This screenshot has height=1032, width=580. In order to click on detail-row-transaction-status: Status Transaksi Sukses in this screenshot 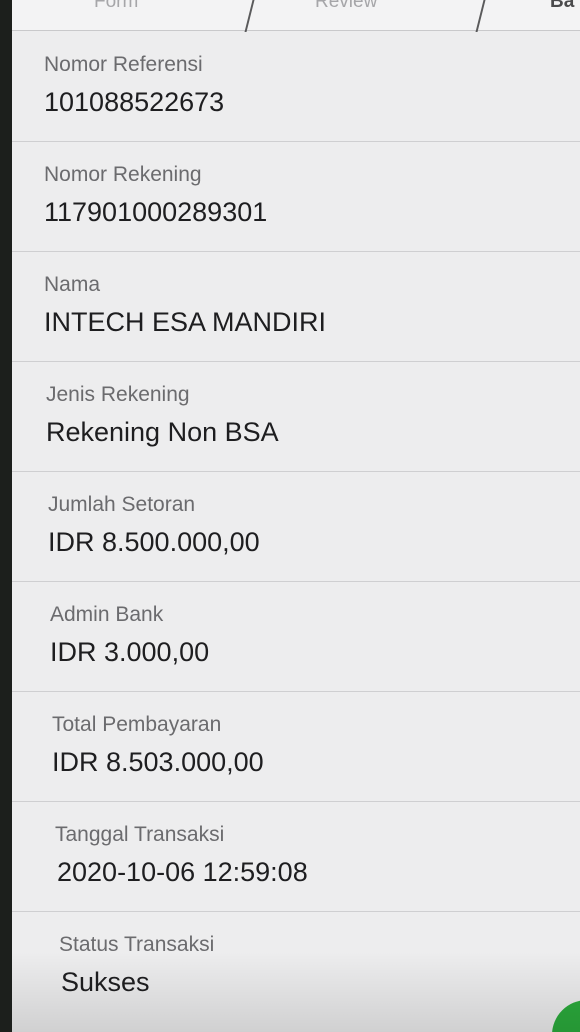, I will do `click(296, 966)`.